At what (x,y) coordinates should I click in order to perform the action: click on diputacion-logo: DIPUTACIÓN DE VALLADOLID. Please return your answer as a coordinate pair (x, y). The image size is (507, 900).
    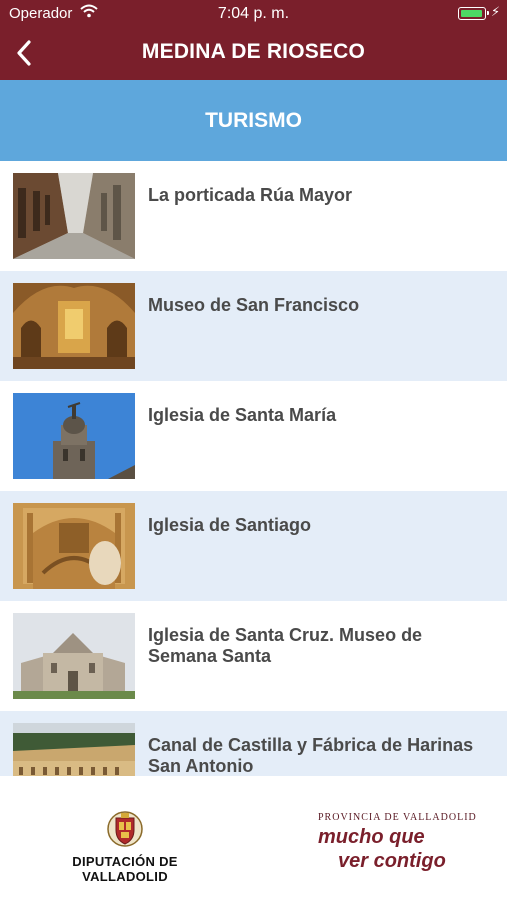
    Looking at the image, I should click on (125, 847).